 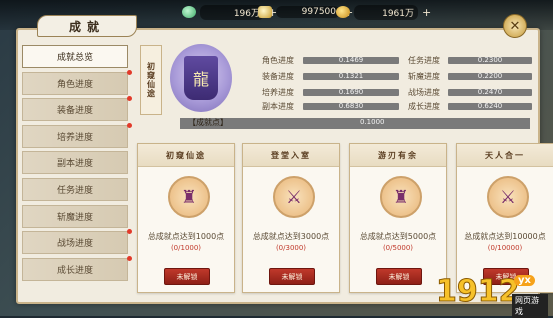 I want to click on stat-role-bar: 0.1469, so click(x=351, y=60).